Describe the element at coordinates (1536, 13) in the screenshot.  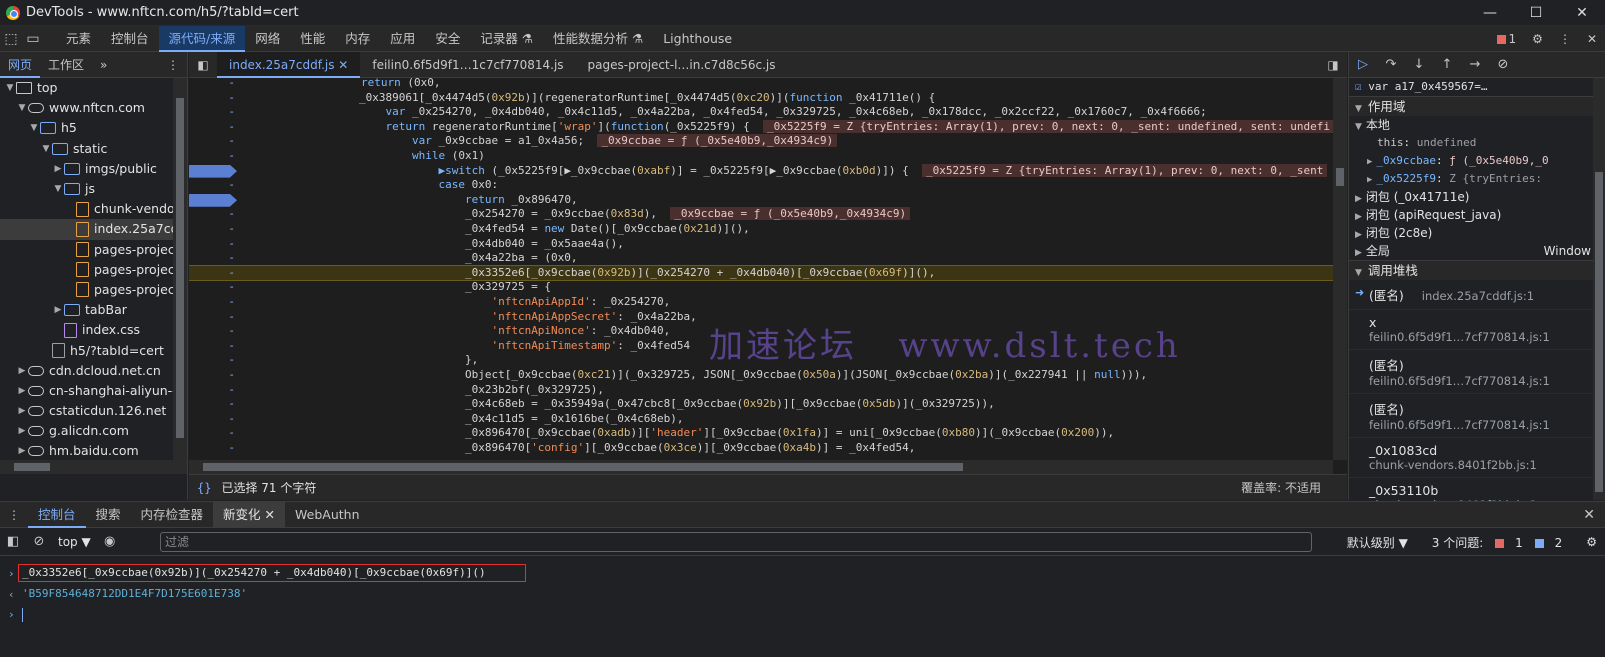
I see `maximize-button: ☐` at that location.